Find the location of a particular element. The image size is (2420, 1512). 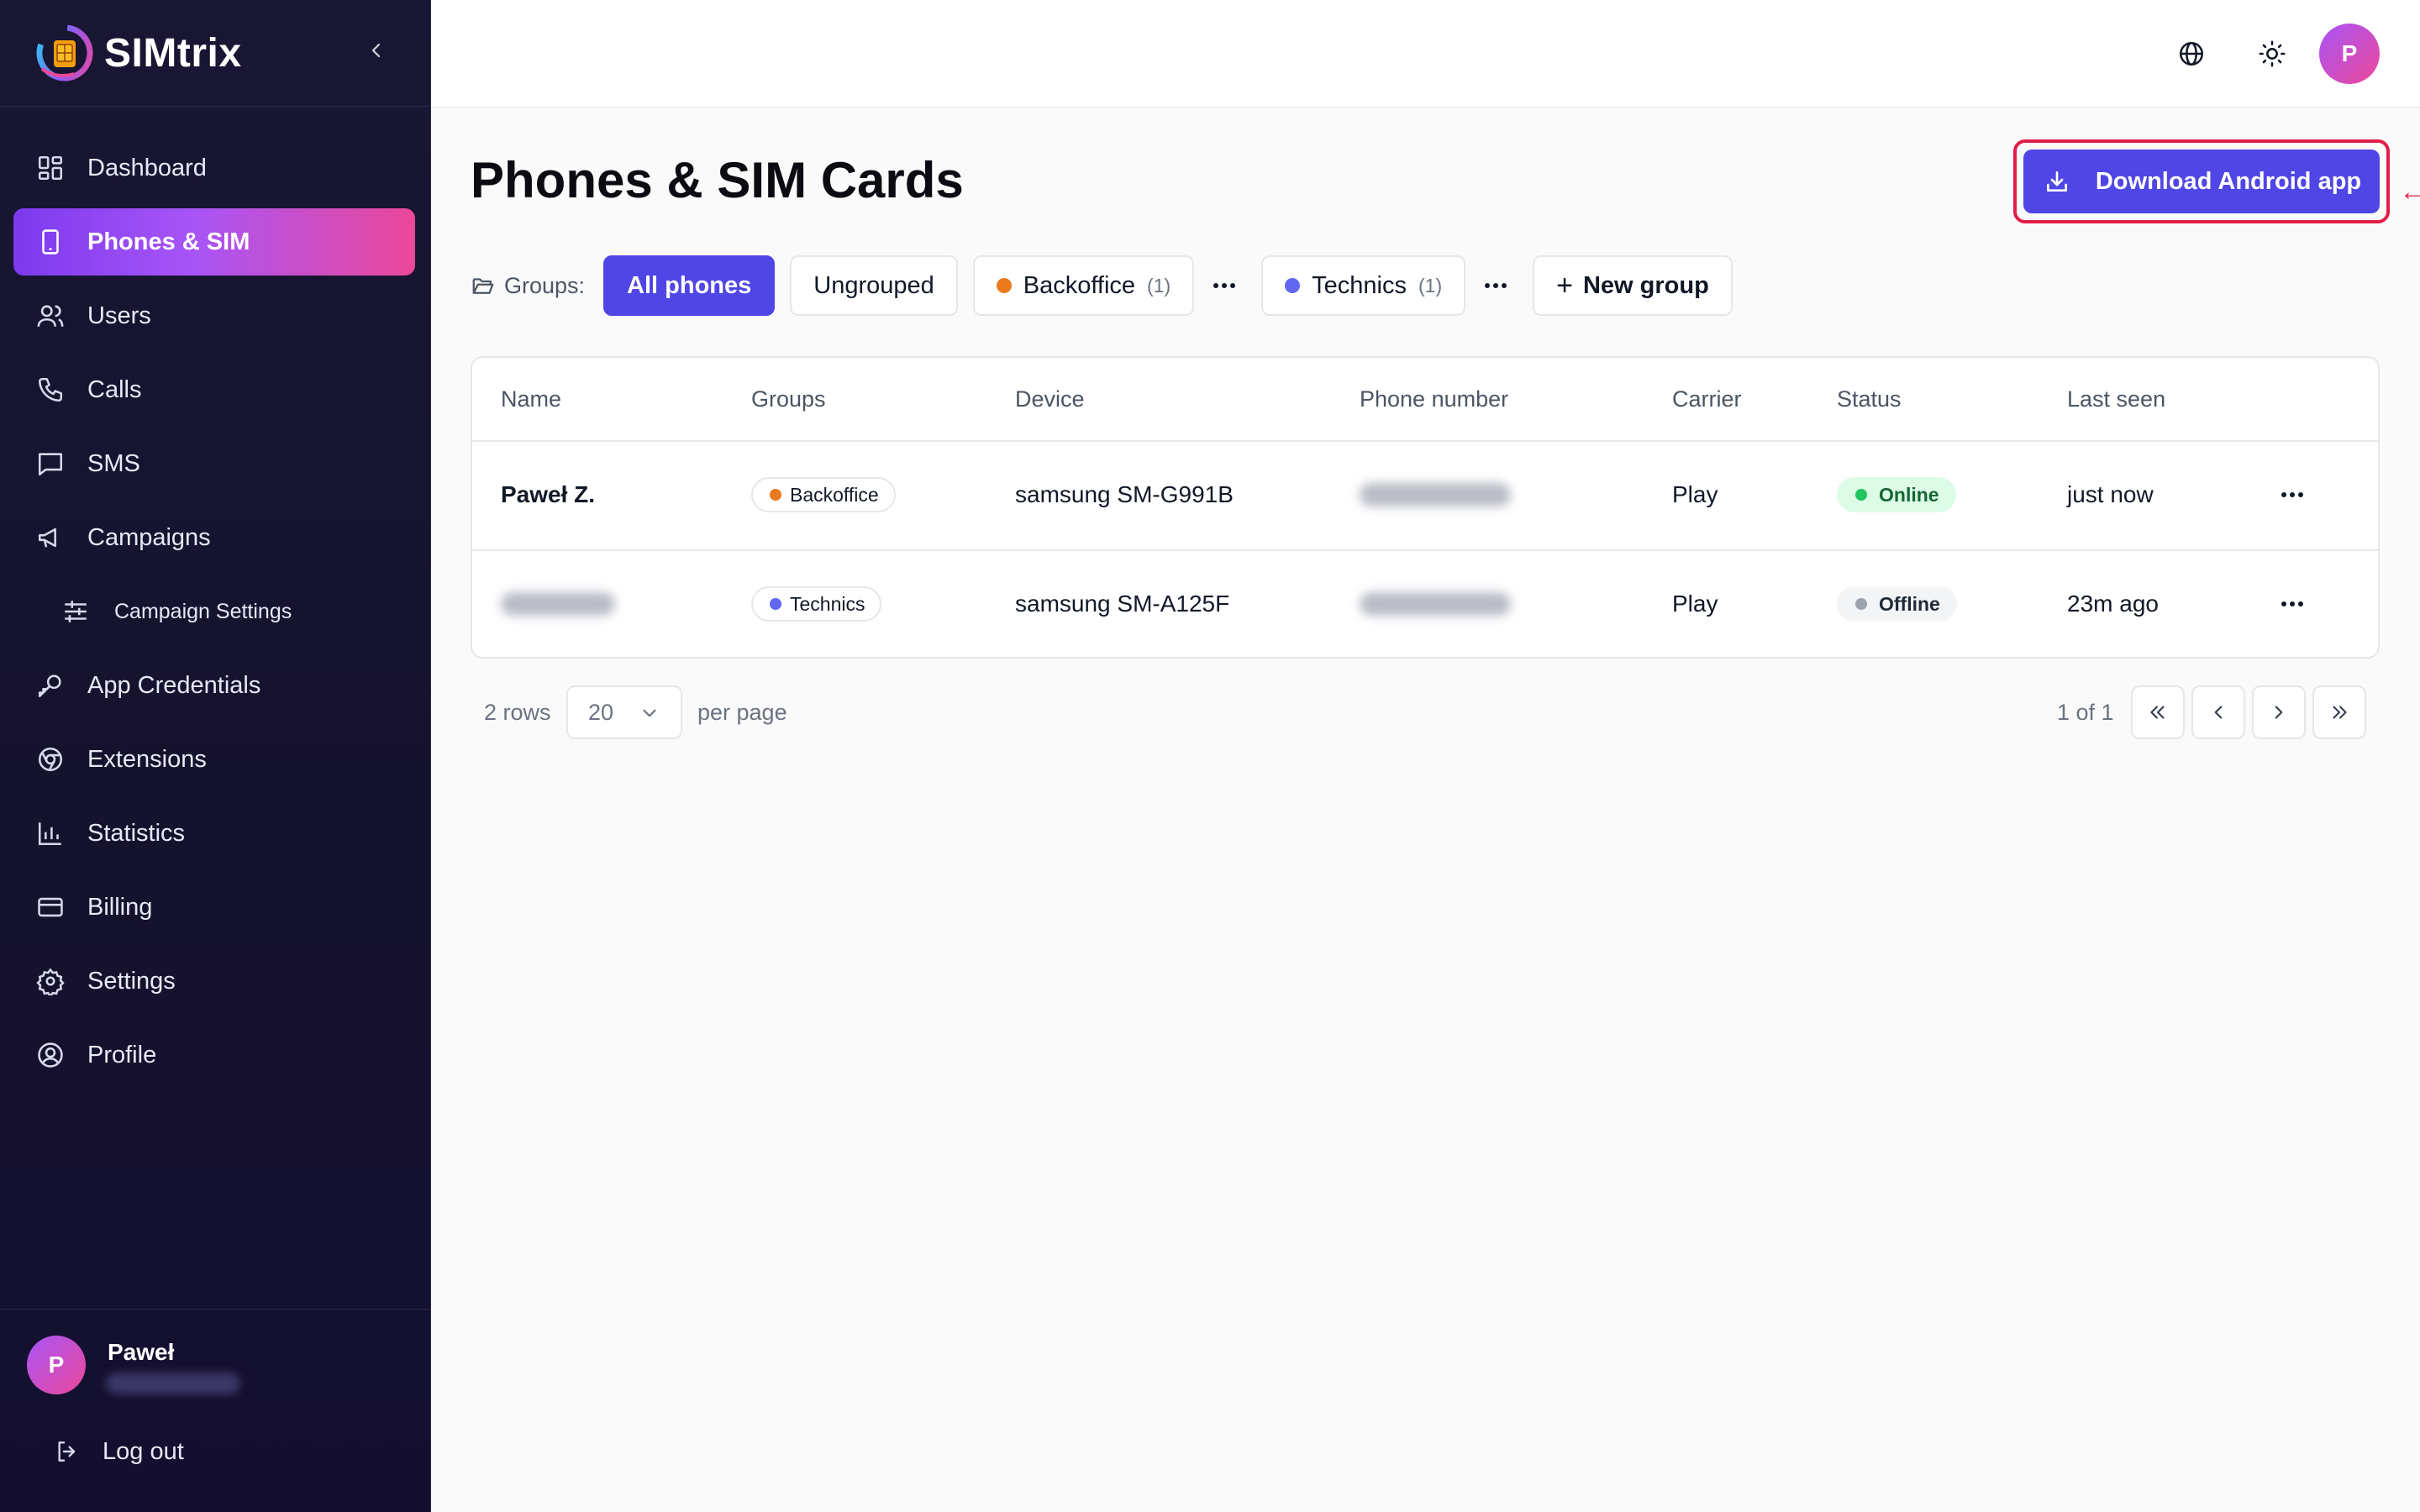

first-page-button is located at coordinates (2158, 712).